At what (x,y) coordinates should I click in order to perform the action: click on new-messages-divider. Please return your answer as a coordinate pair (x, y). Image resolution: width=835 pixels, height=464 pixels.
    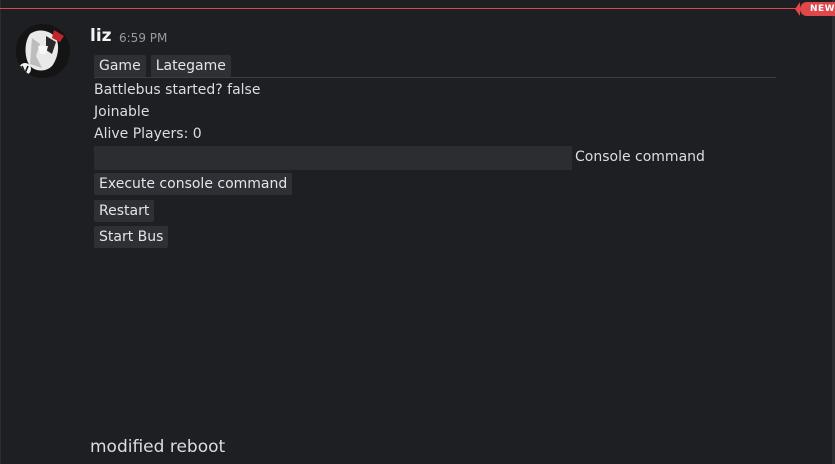
    Looking at the image, I should click on (406, 8).